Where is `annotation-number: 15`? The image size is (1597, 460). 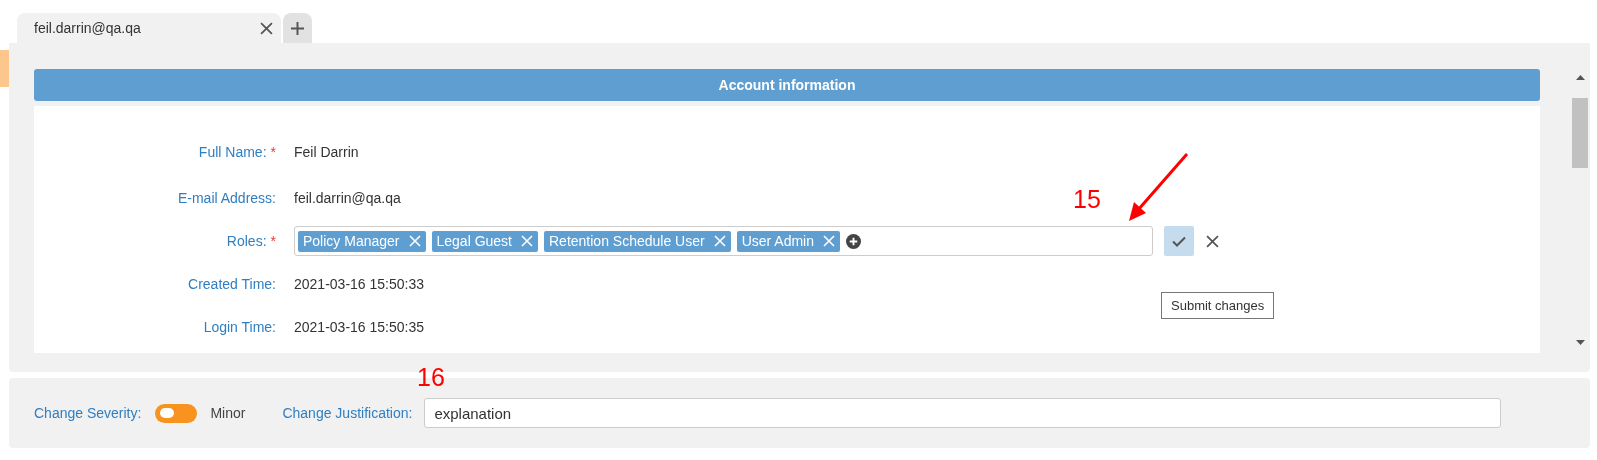 annotation-number: 15 is located at coordinates (1087, 199).